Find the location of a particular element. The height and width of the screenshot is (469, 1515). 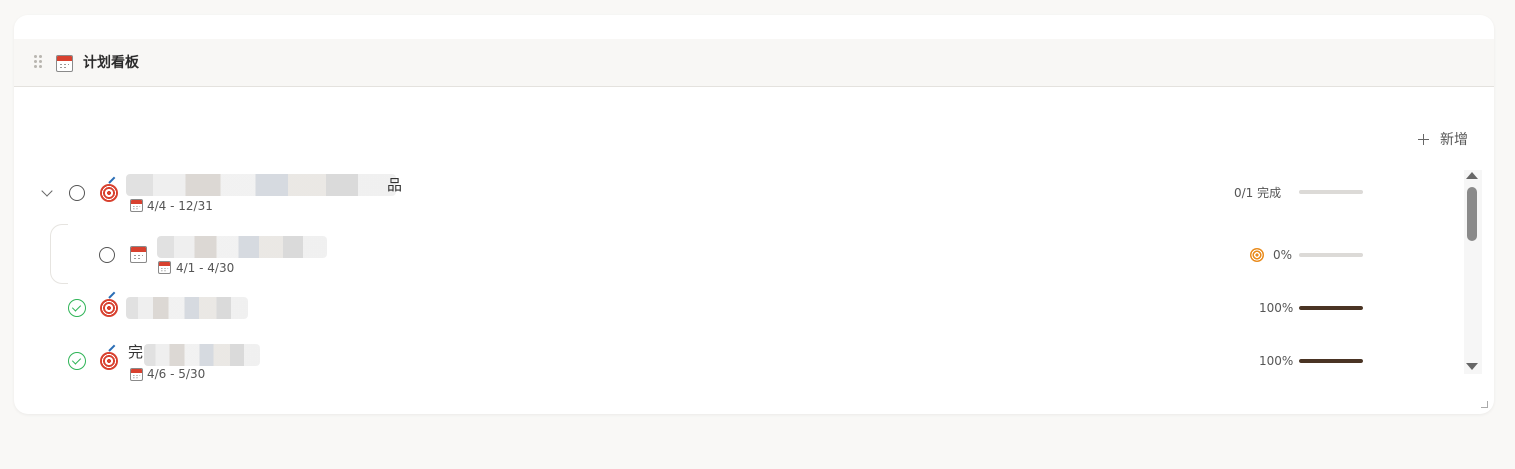

item-title-tail: 品 is located at coordinates (395, 185).